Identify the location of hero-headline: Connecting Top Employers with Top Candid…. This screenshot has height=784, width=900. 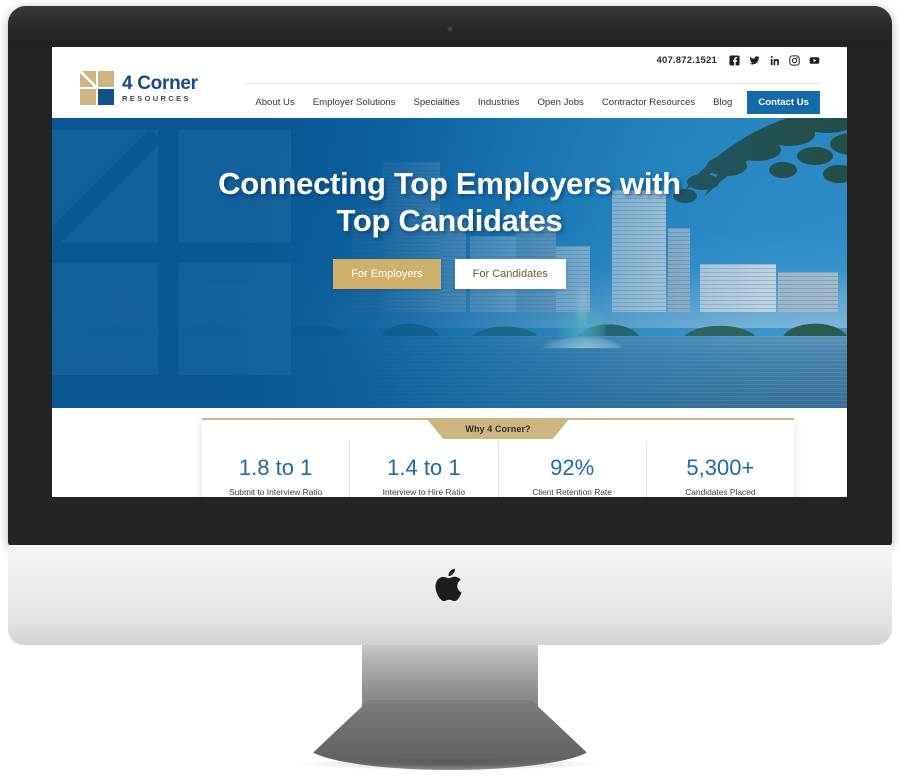
(450, 202).